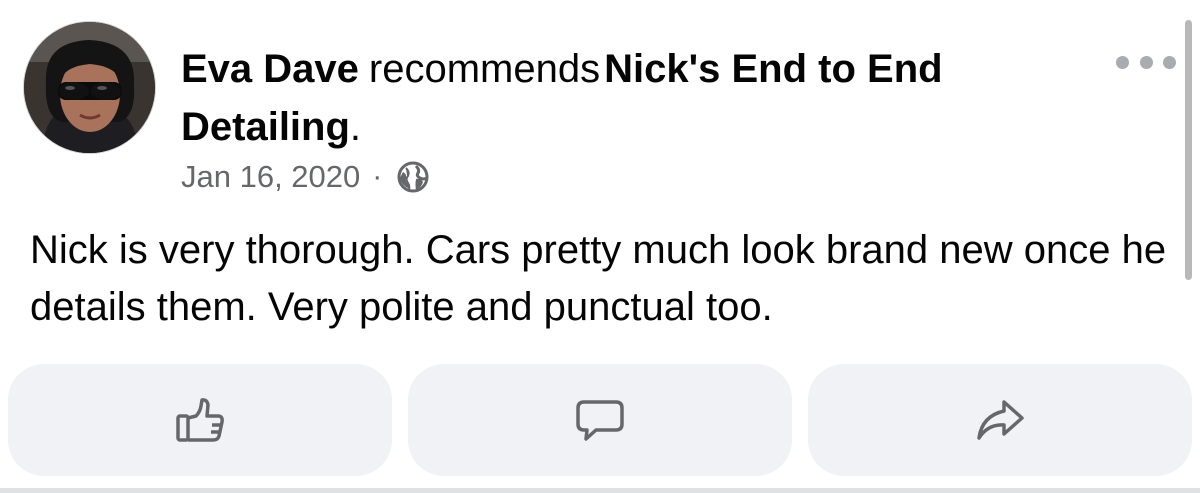  Describe the element at coordinates (270, 177) in the screenshot. I see `post-date: Jan 16, 2020` at that location.